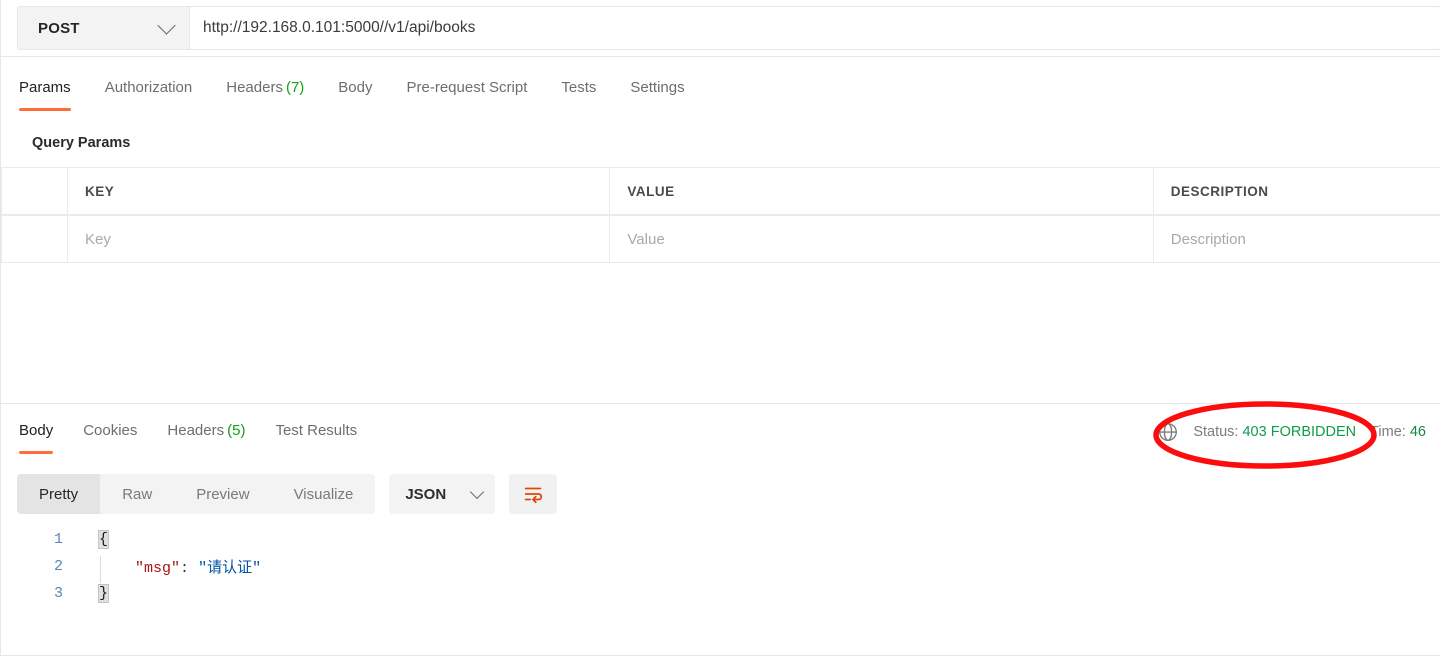 The height and width of the screenshot is (656, 1440). I want to click on tab-params: Params, so click(45, 95).